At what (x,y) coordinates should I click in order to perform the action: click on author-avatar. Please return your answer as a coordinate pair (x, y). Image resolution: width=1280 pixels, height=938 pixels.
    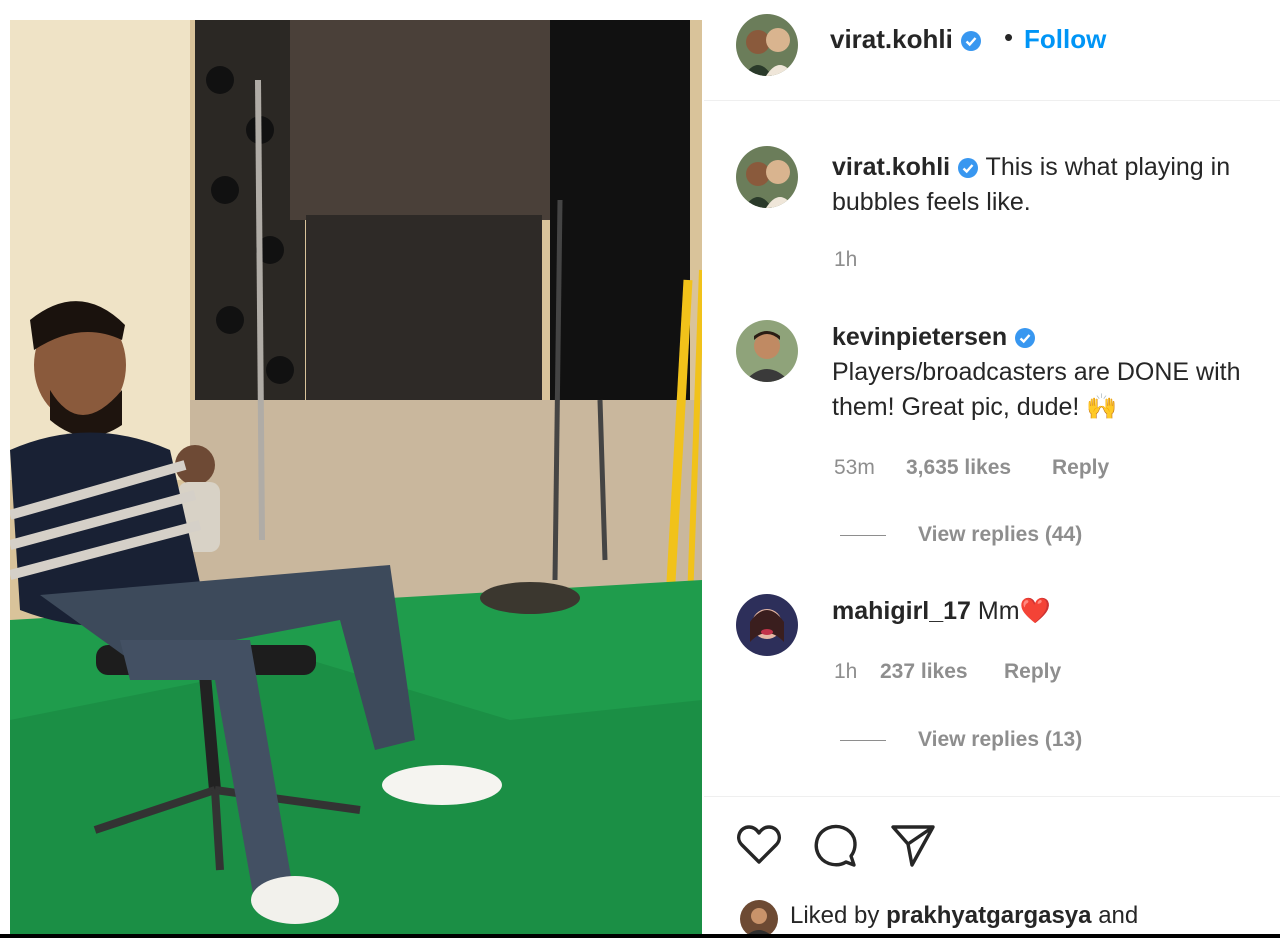
    Looking at the image, I should click on (767, 45).